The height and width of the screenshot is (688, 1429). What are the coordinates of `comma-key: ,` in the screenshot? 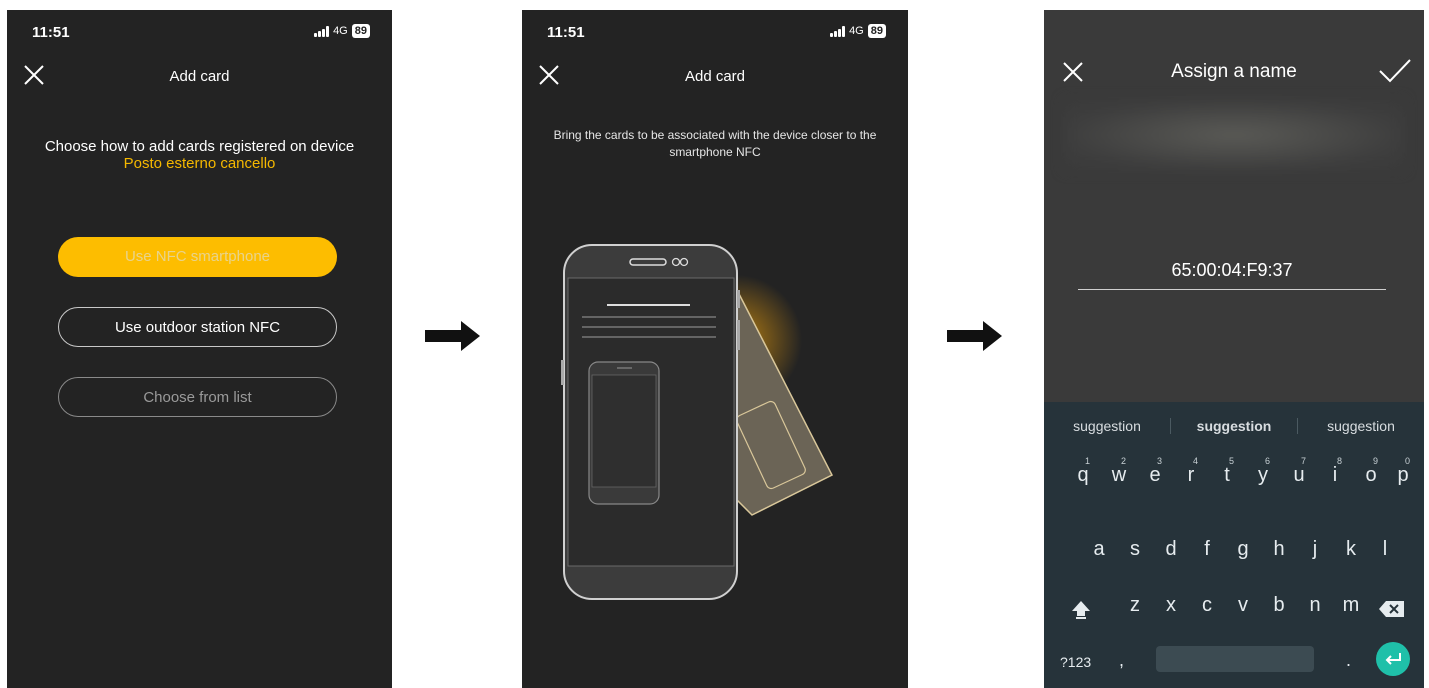 It's located at (1121, 660).